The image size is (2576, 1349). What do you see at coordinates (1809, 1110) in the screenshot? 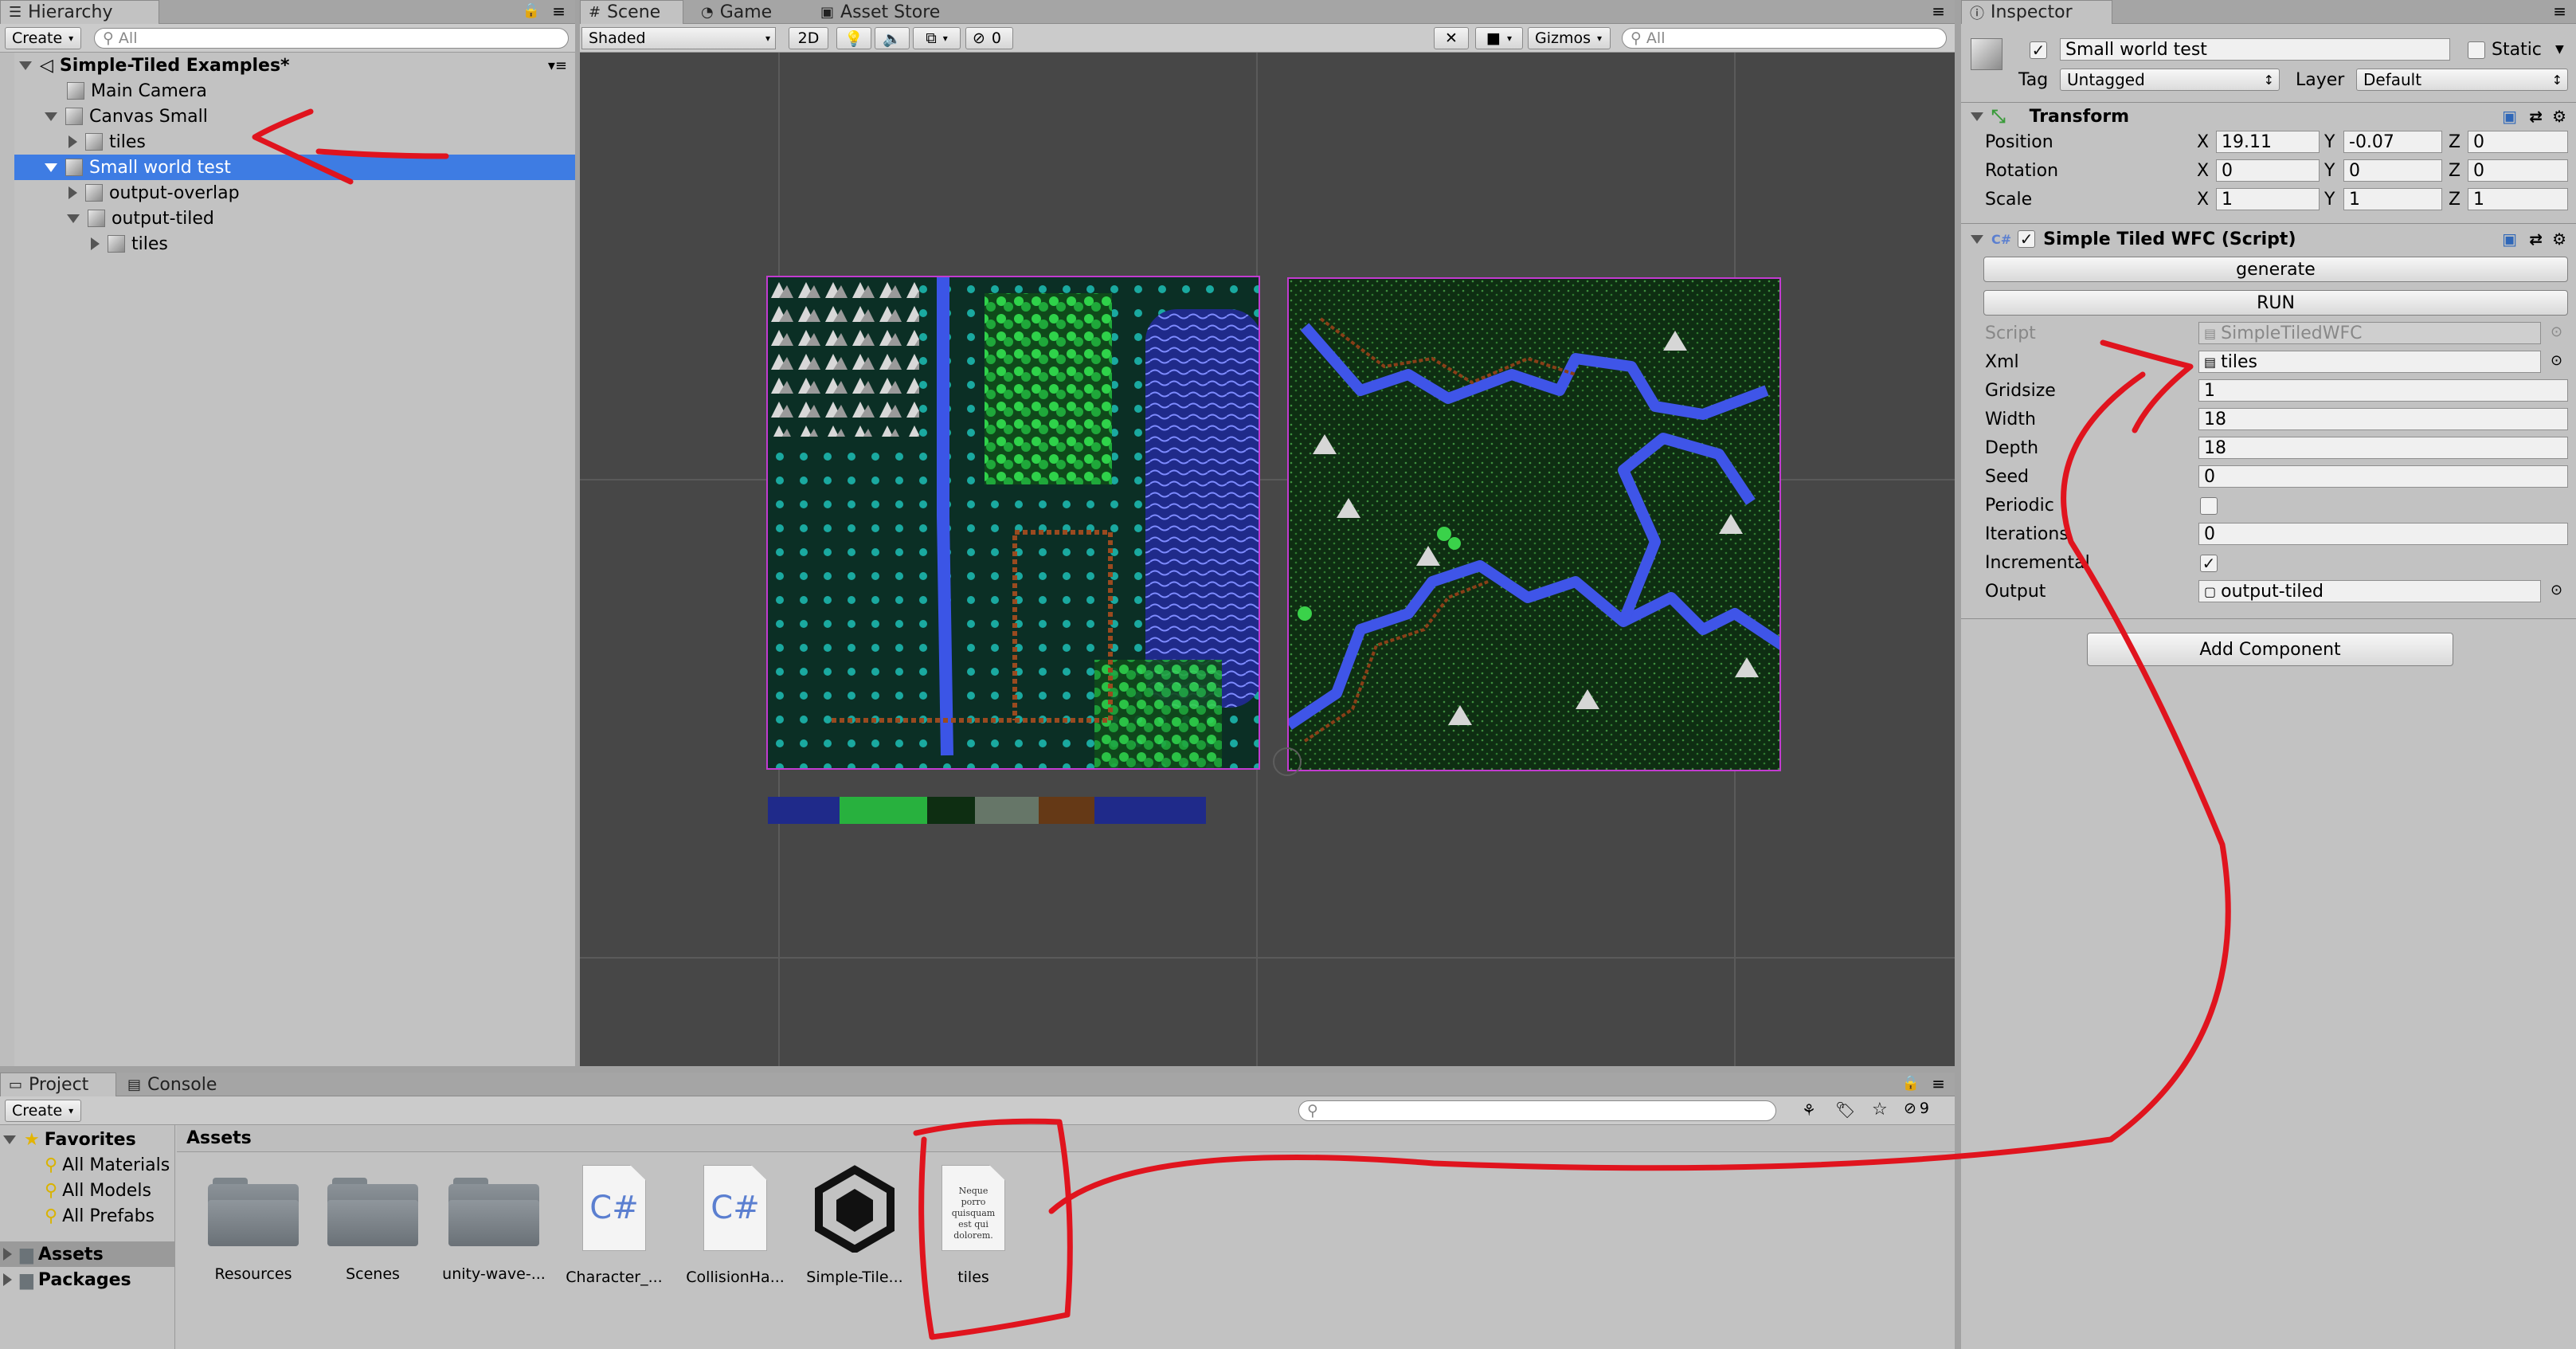
I see `filter-by-type-icon: ⚘` at bounding box center [1809, 1110].